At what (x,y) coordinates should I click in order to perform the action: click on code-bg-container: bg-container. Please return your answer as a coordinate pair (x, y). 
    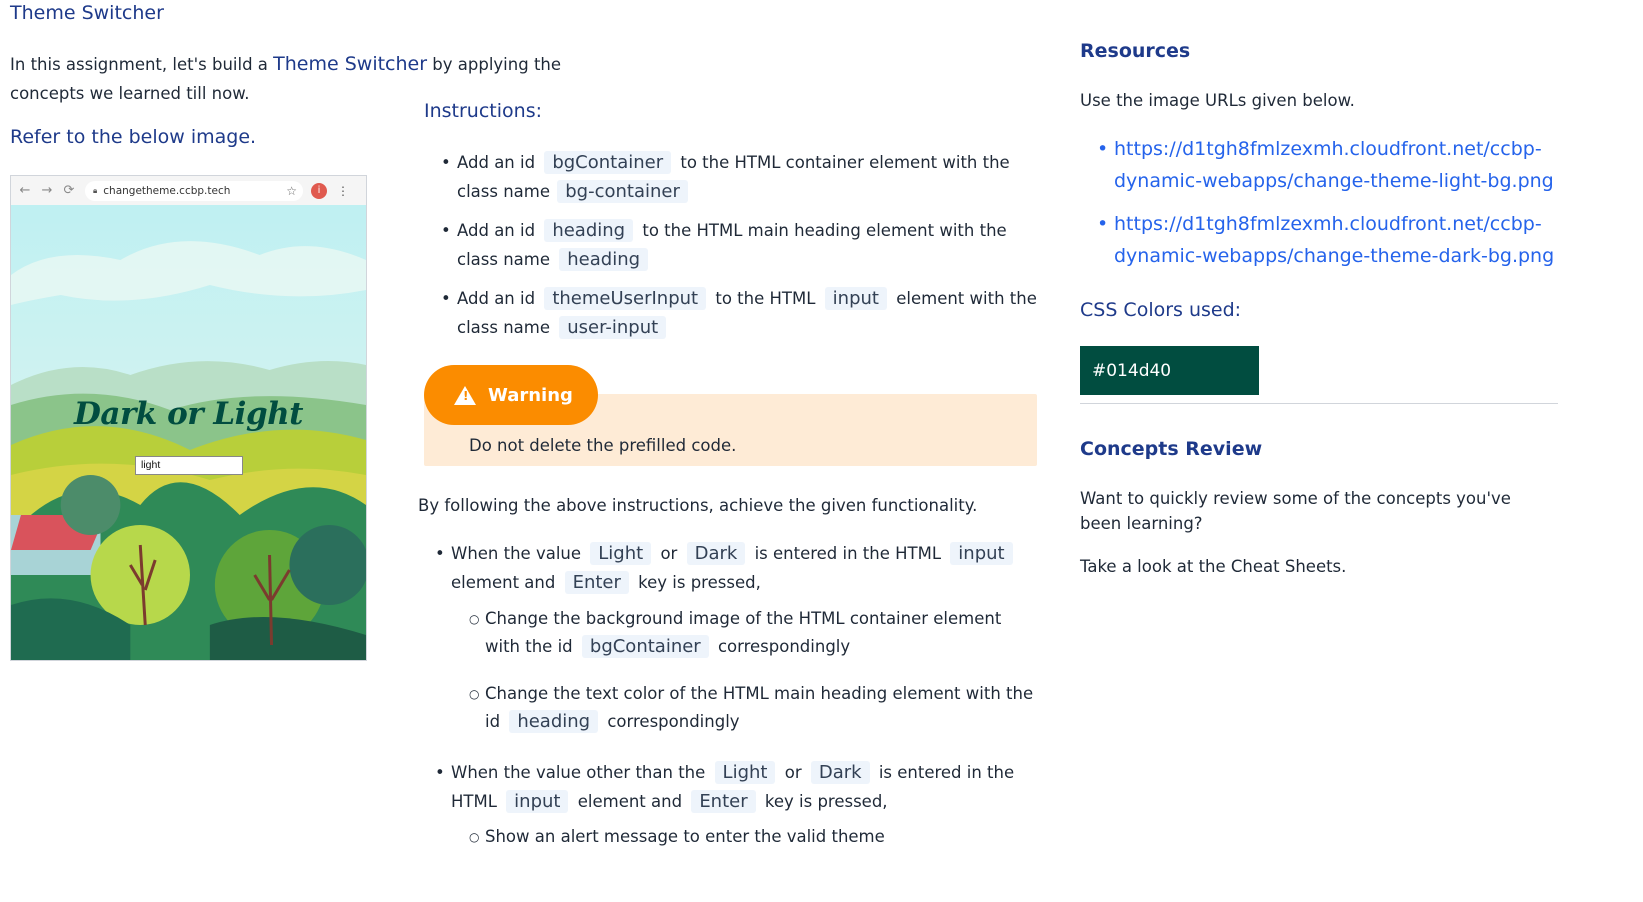
    Looking at the image, I should click on (622, 191).